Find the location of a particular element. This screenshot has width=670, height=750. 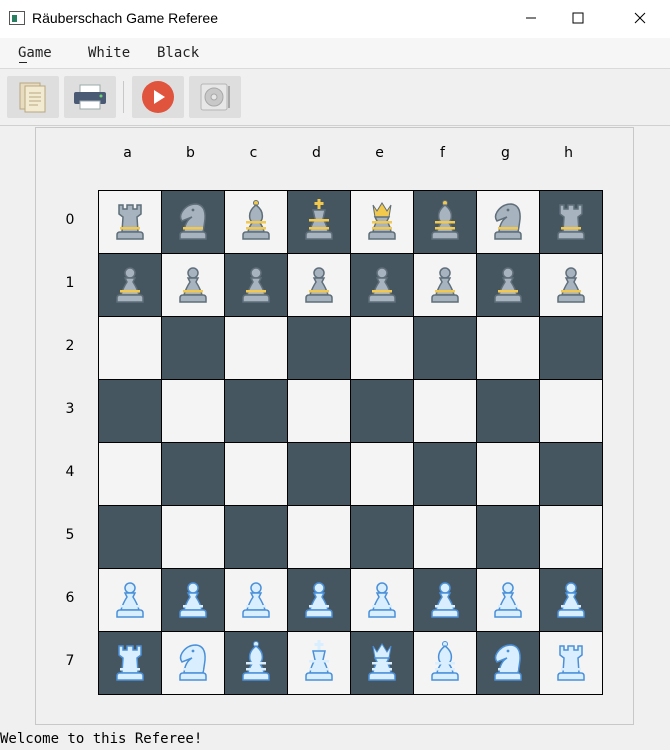

square-d1 is located at coordinates (319, 285).